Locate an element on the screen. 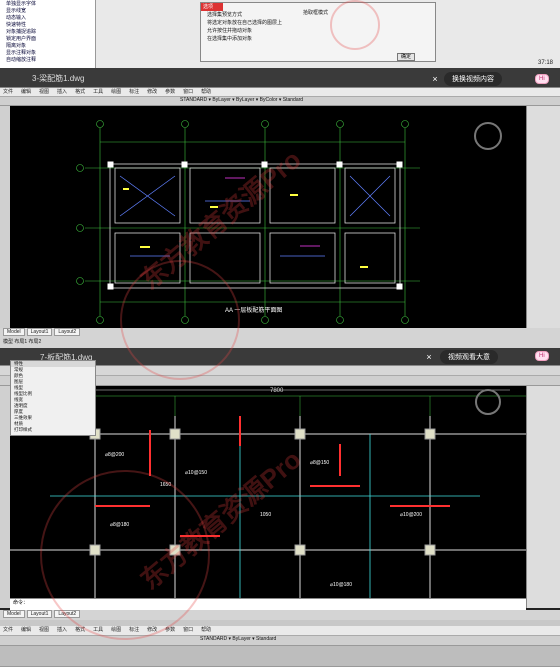 This screenshot has height=667, width=560. rebar-tag: ⌀8@180 is located at coordinates (119, 525).